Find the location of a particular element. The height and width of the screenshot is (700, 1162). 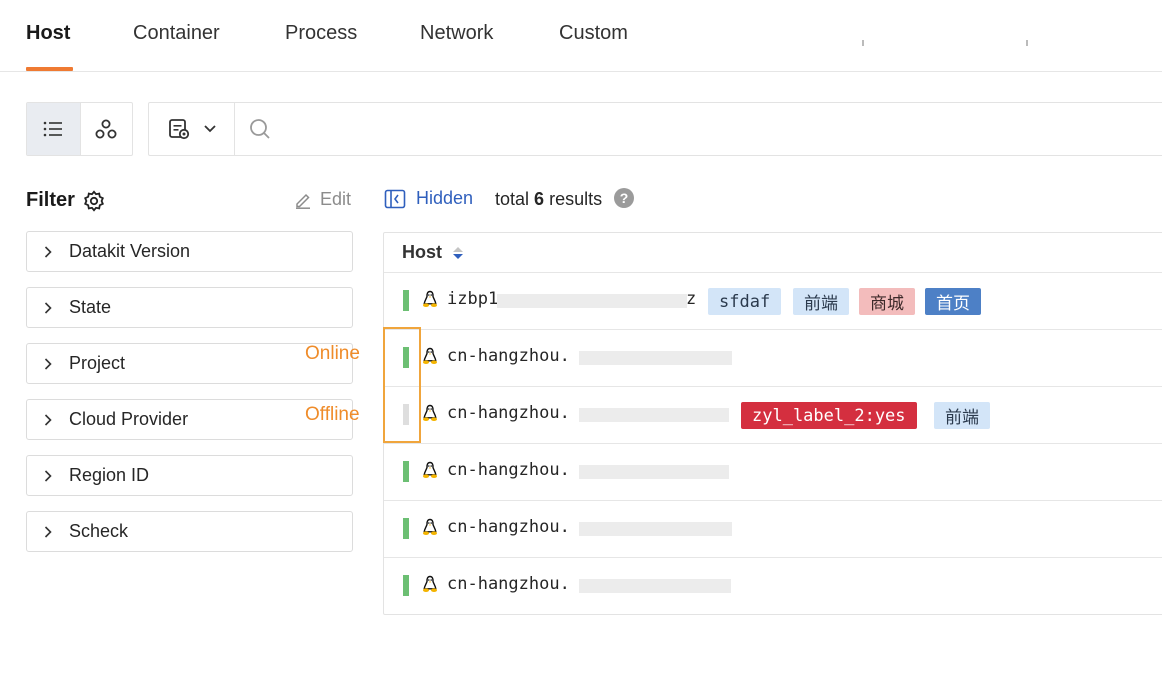

tab-host: Host is located at coordinates (48, 33).